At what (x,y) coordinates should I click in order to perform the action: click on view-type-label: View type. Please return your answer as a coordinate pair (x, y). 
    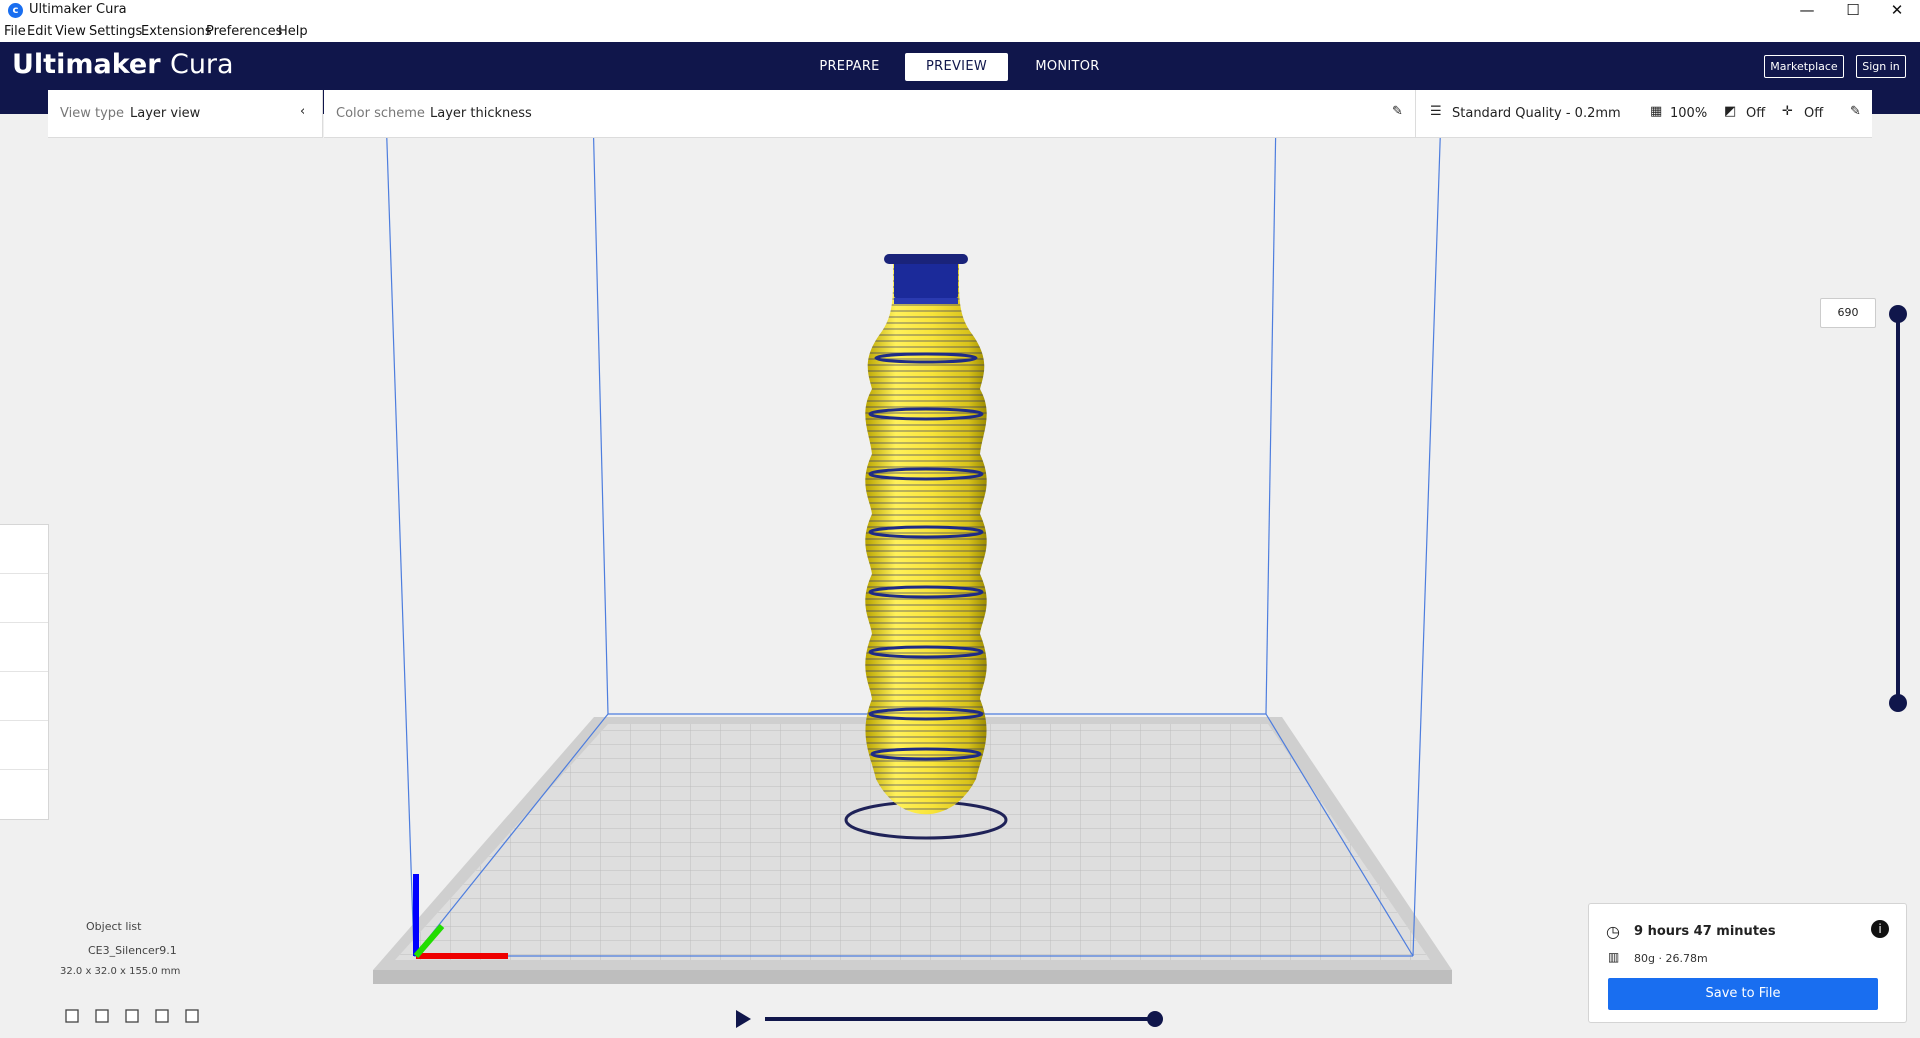
    Looking at the image, I should click on (92, 113).